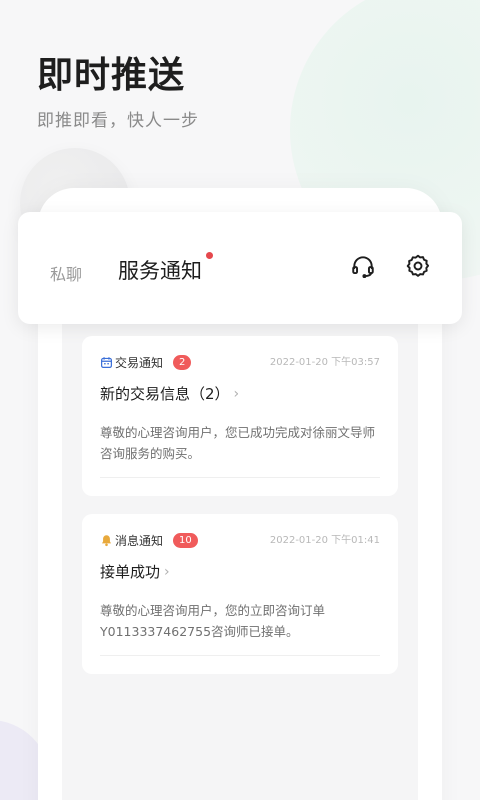 The width and height of the screenshot is (480, 800). Describe the element at coordinates (182, 362) in the screenshot. I see `count-badge: 2` at that location.